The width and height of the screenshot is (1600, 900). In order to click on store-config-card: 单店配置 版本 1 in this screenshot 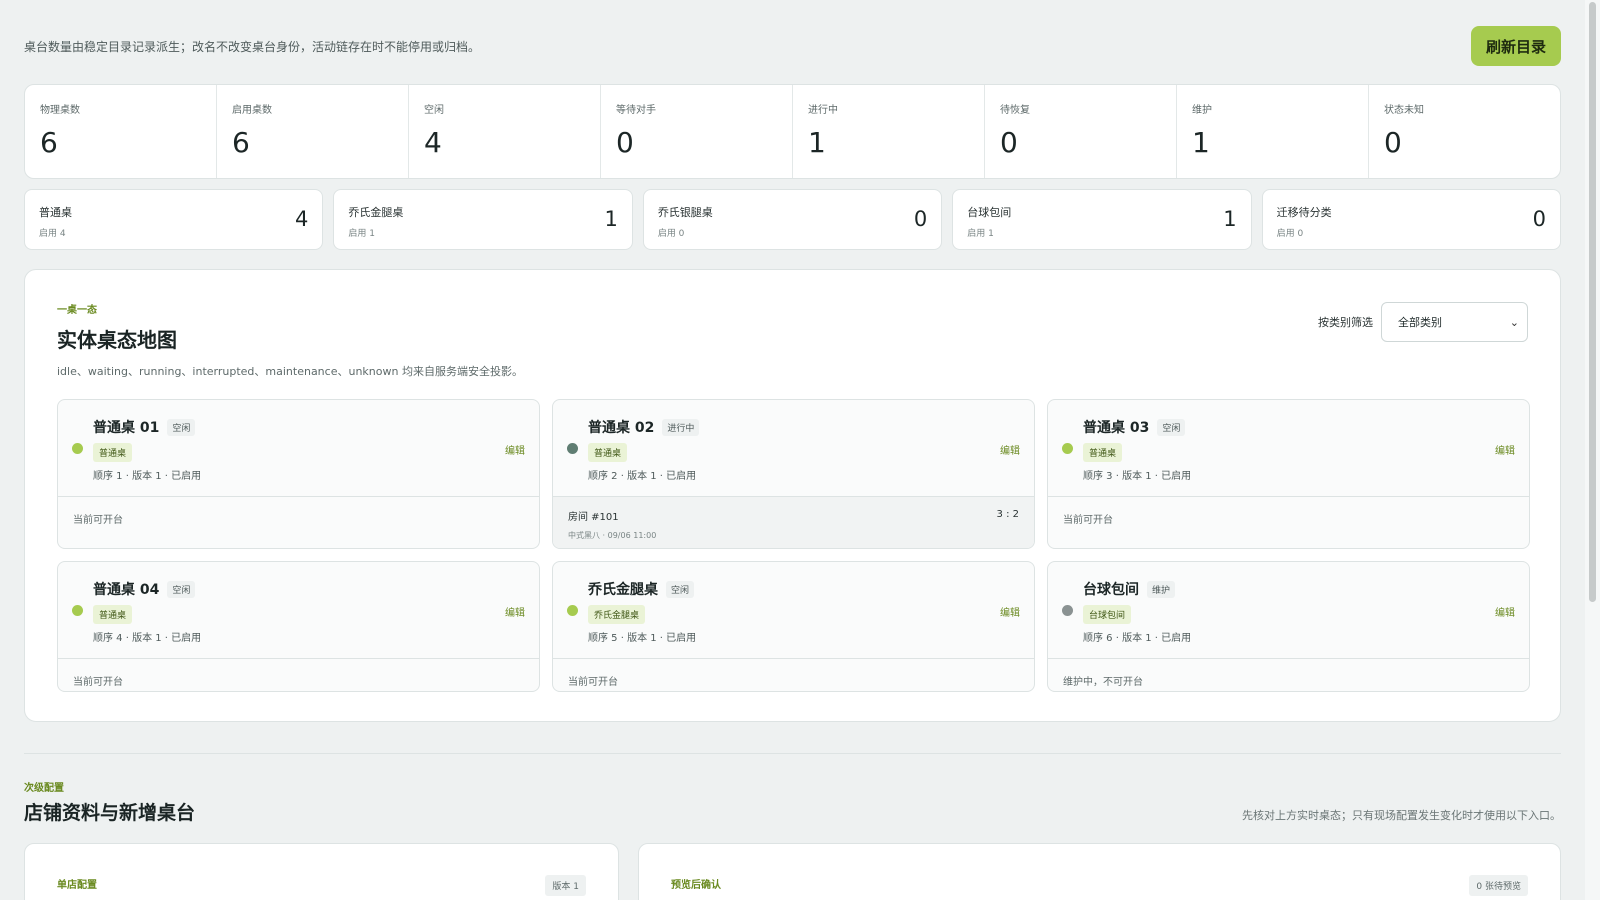, I will do `click(321, 871)`.